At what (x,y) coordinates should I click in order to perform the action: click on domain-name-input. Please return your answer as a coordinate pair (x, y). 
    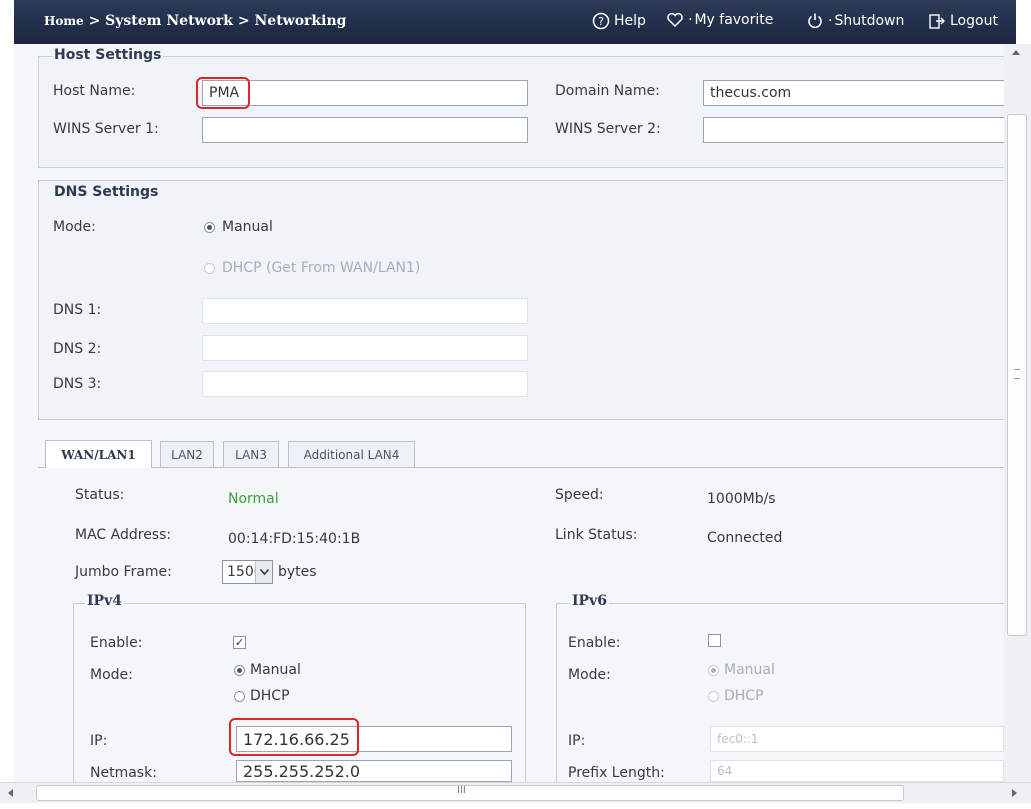
    Looking at the image, I should click on (855, 93).